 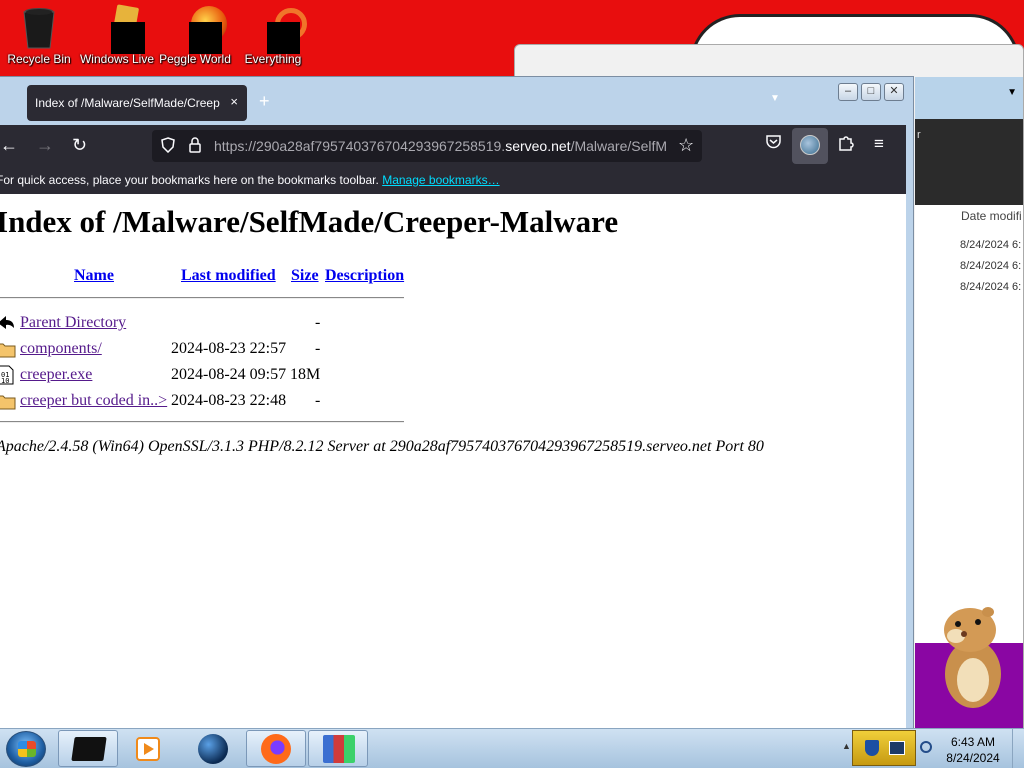 I want to click on firefox-icon, so click(x=276, y=749).